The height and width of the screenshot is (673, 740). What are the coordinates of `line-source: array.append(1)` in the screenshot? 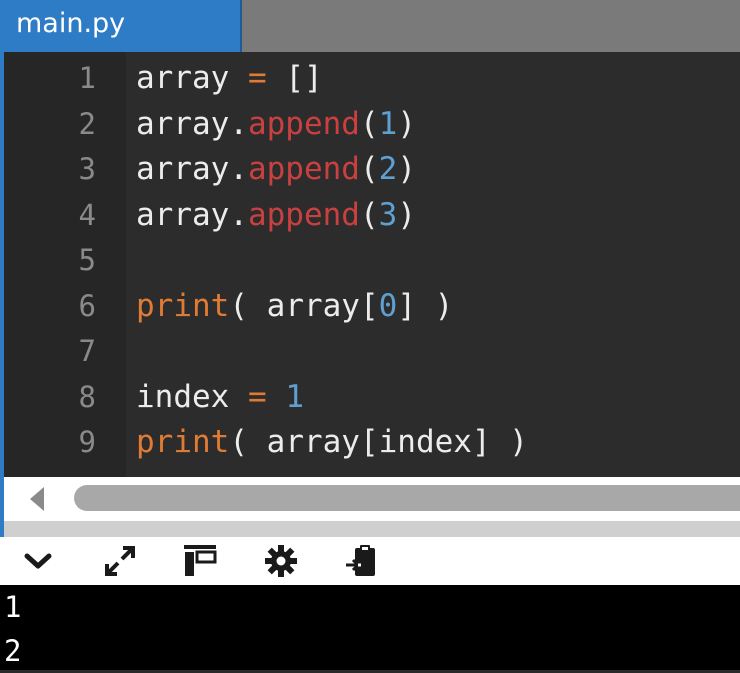 It's located at (276, 124).